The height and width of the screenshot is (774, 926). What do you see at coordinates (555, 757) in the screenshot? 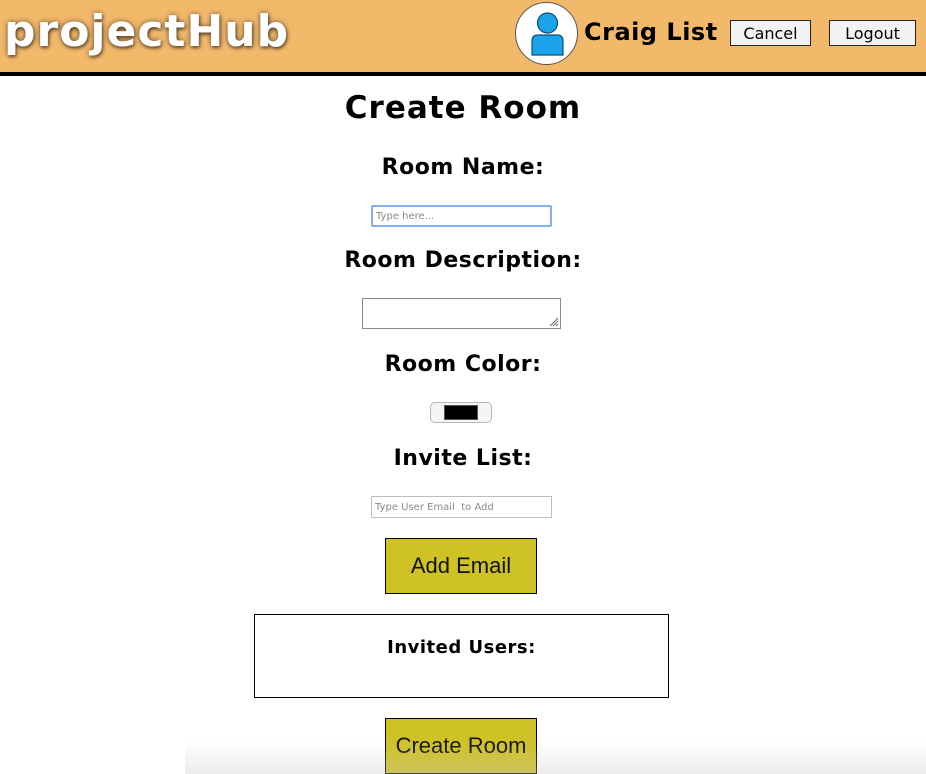
I see `bottom-shadow` at bounding box center [555, 757].